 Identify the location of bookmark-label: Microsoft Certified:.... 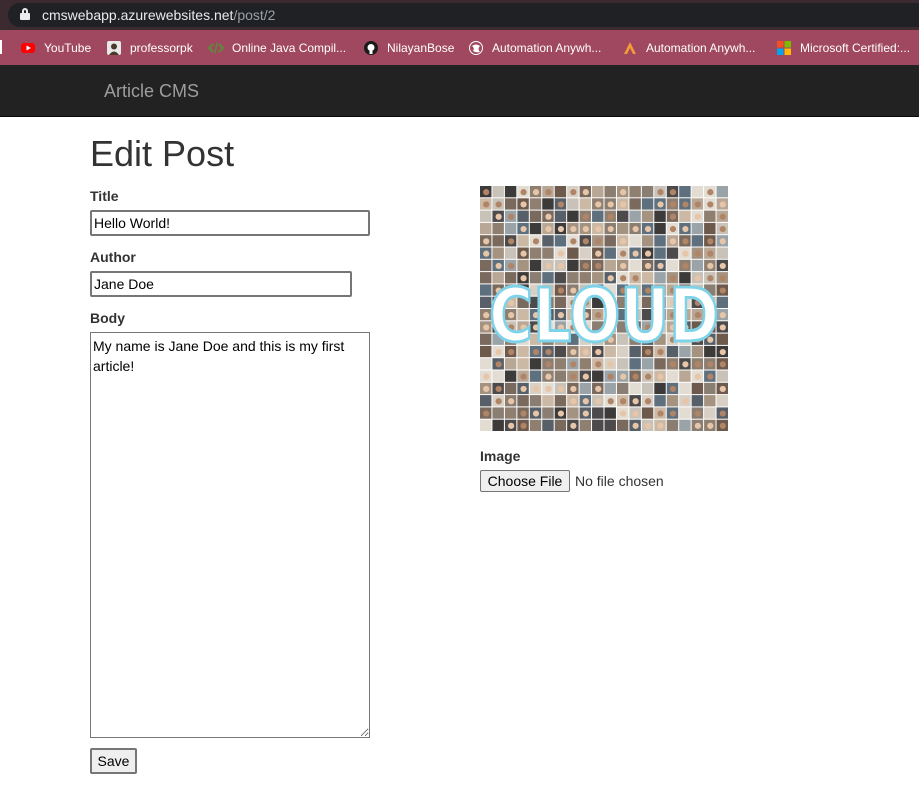
(855, 48).